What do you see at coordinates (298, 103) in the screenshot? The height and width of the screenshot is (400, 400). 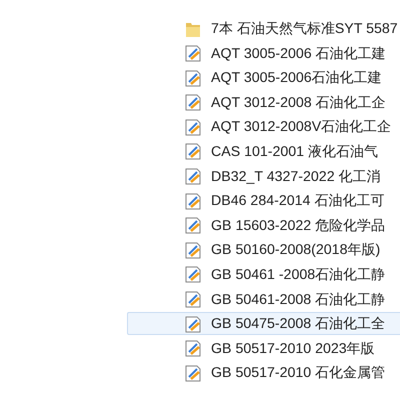 I see `file-name: AQT 3012-2008 石油化工企` at bounding box center [298, 103].